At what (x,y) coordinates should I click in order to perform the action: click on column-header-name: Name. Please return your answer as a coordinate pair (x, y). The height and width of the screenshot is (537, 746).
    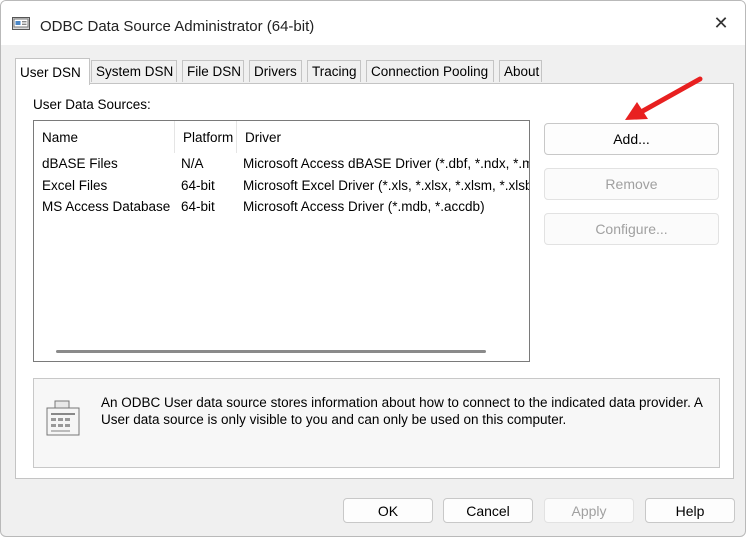
    Looking at the image, I should click on (104, 137).